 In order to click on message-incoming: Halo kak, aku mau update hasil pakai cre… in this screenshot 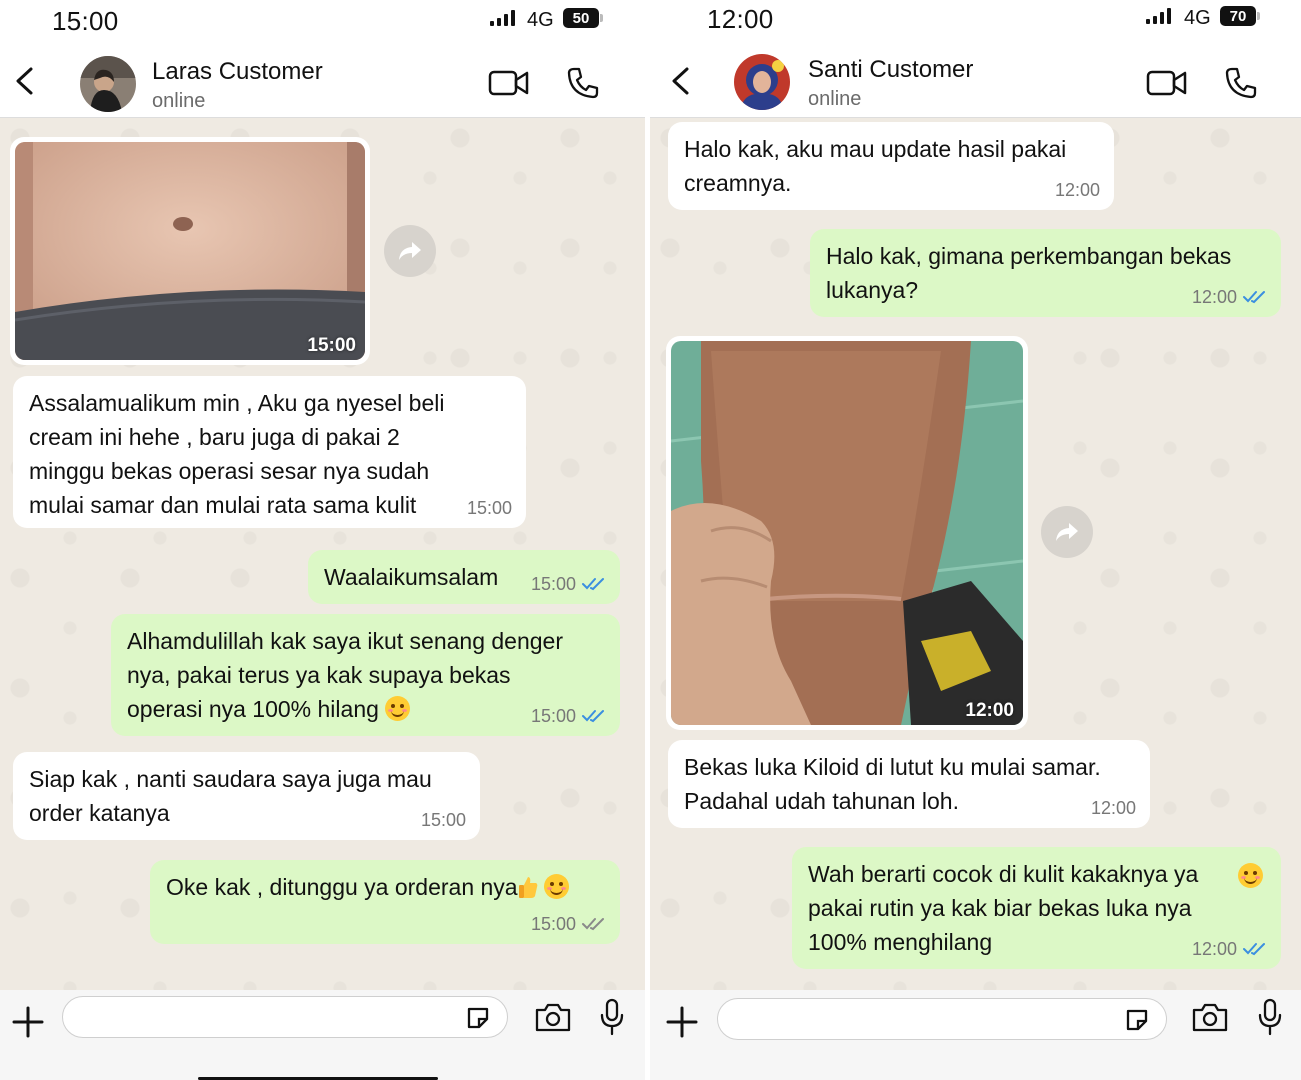, I will do `click(891, 166)`.